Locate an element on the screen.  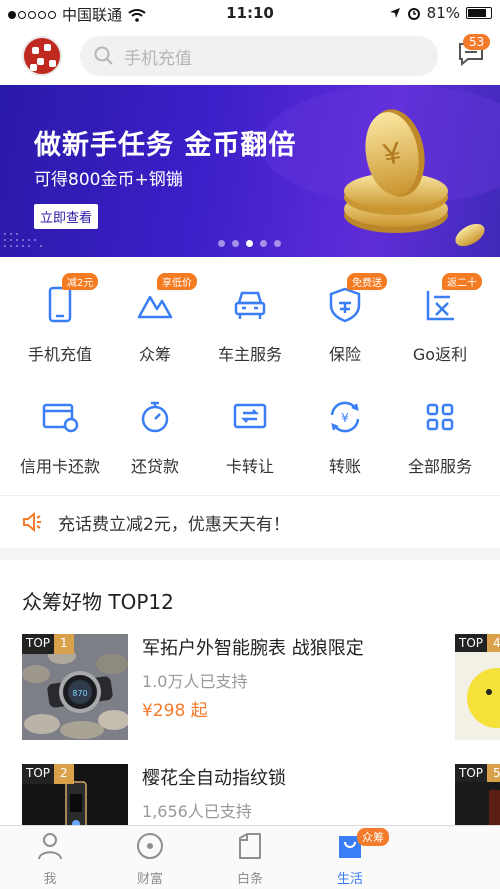
wealth-icon is located at coordinates (150, 846).